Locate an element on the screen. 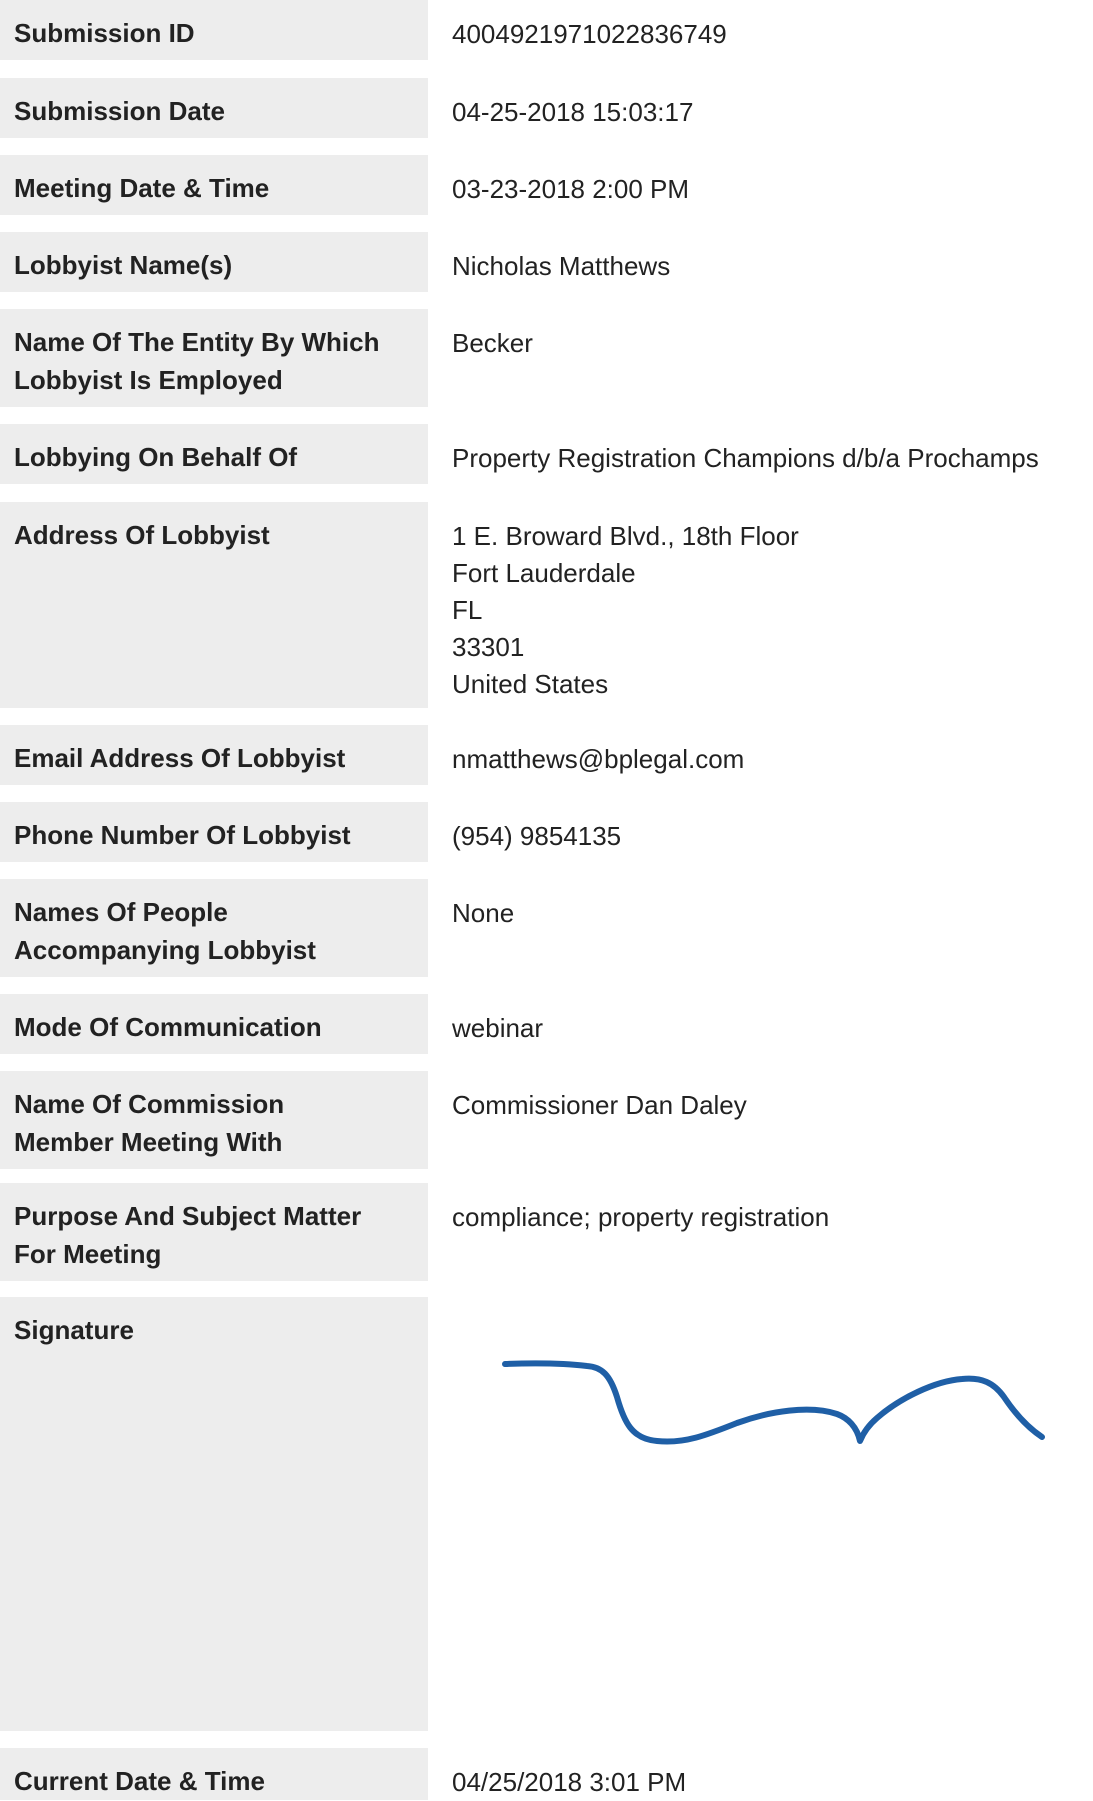 The height and width of the screenshot is (1801, 1093). value-cell: 03-23-2018 2:00 PM is located at coordinates (772, 181).